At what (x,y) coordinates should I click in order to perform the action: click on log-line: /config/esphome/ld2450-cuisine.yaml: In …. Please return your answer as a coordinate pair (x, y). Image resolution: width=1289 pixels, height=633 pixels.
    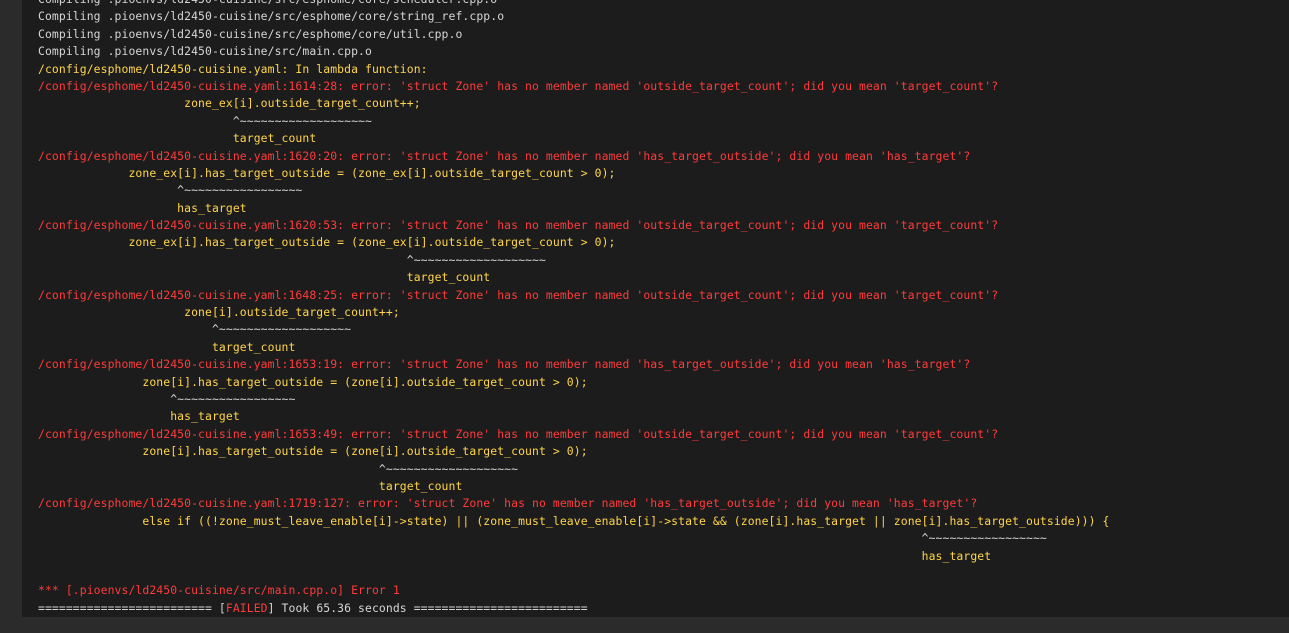
    Looking at the image, I should click on (233, 68).